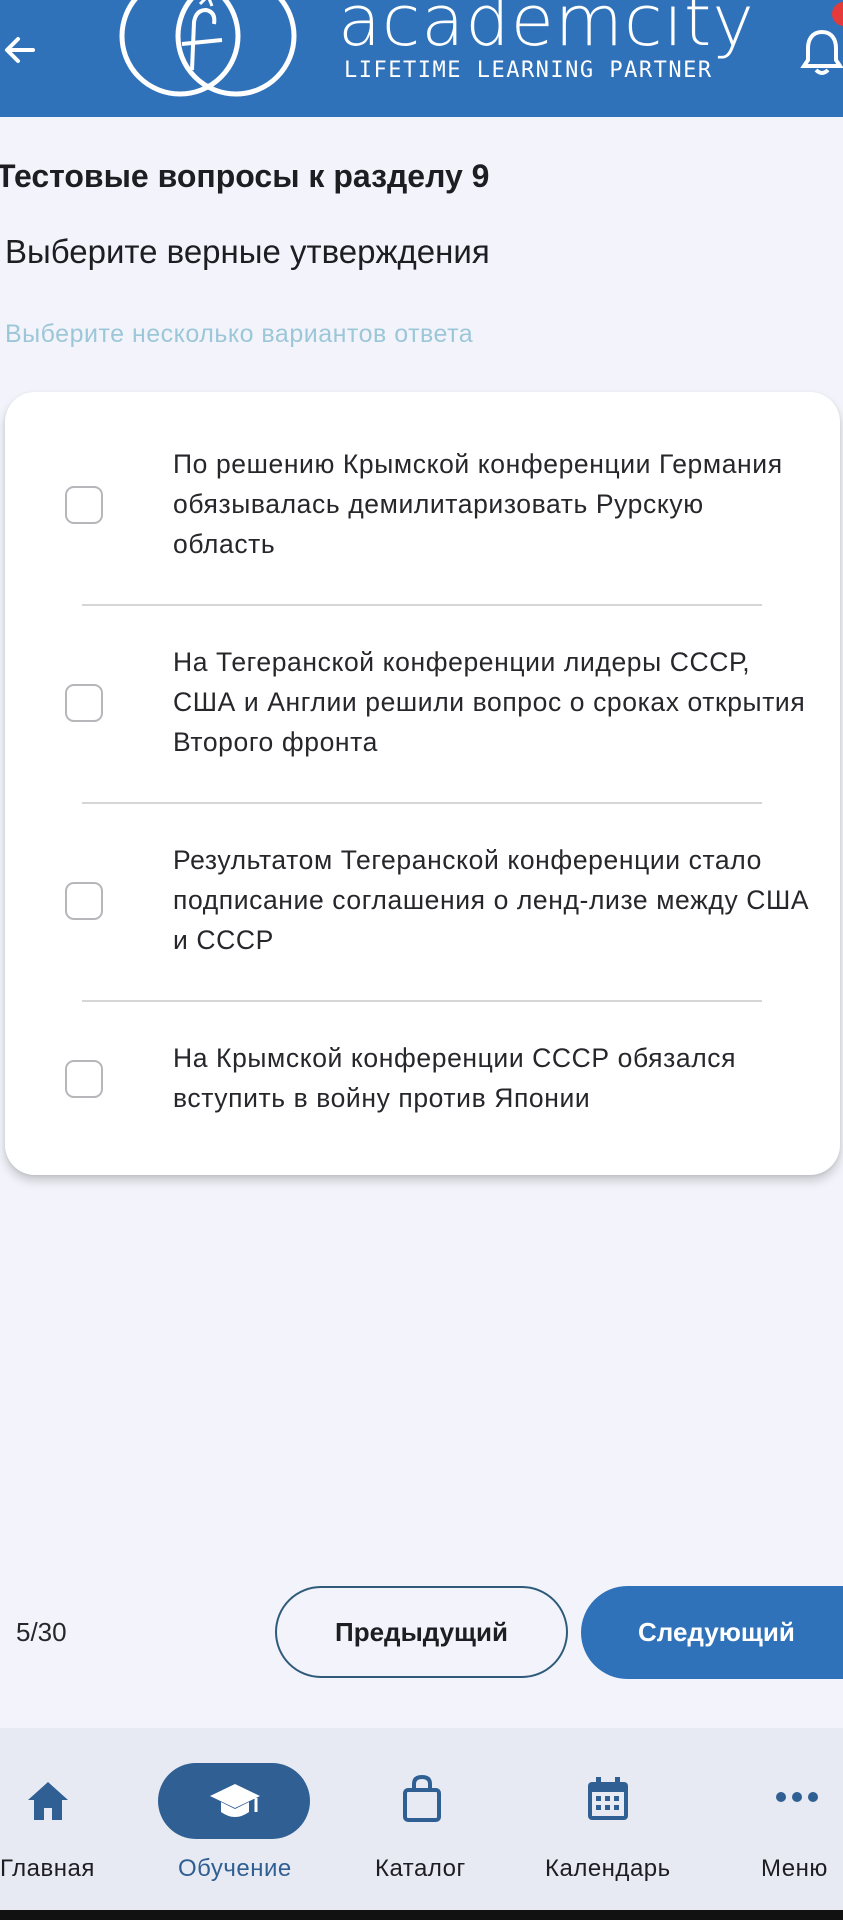 The image size is (843, 1920). What do you see at coordinates (41, 1632) in the screenshot?
I see `question-counter: 5/30` at bounding box center [41, 1632].